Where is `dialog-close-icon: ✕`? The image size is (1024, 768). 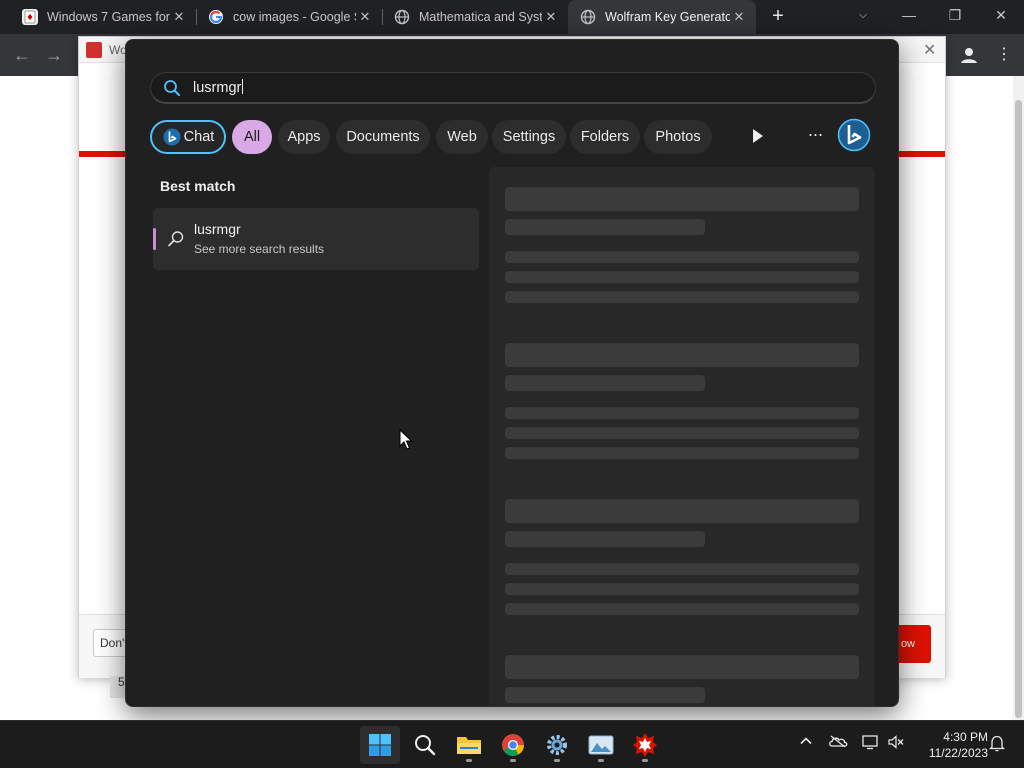
dialog-close-icon: ✕ is located at coordinates (929, 50).